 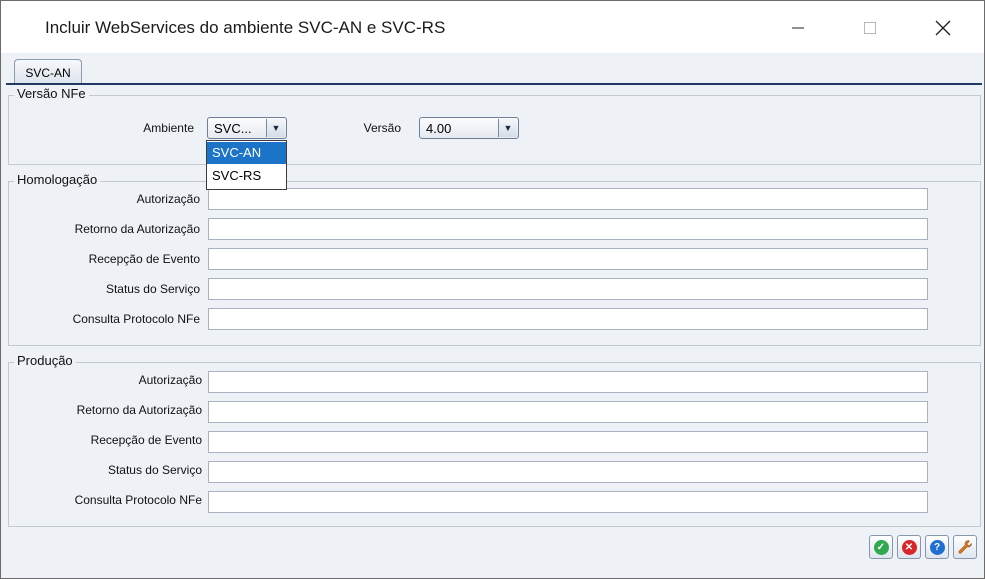 What do you see at coordinates (568, 412) in the screenshot?
I see `producao-retorno-input` at bounding box center [568, 412].